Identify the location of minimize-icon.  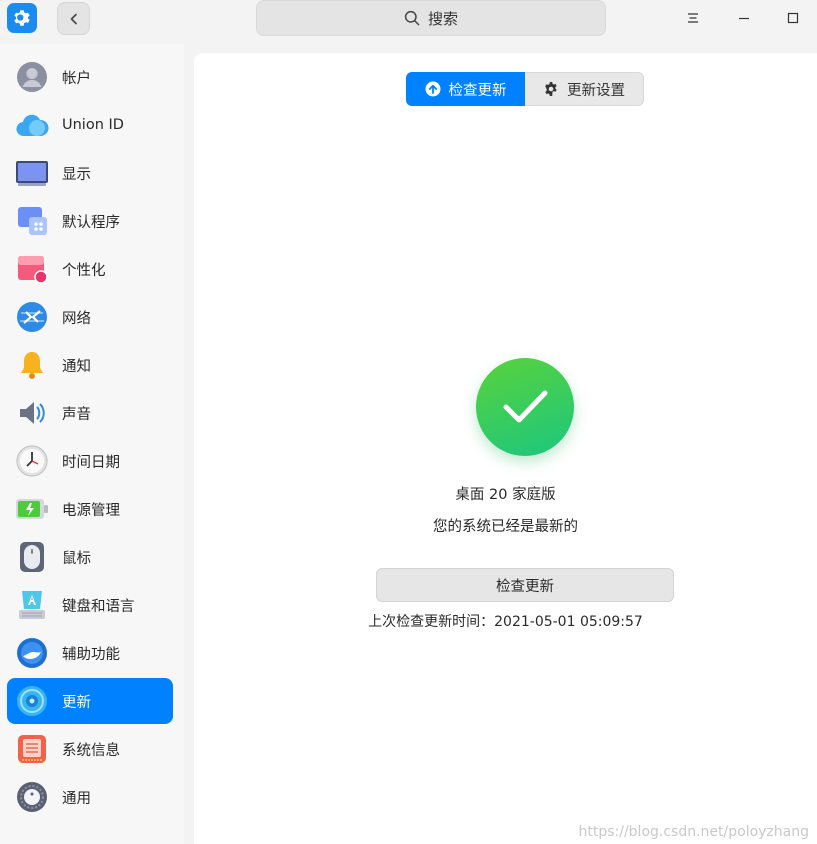
(744, 18).